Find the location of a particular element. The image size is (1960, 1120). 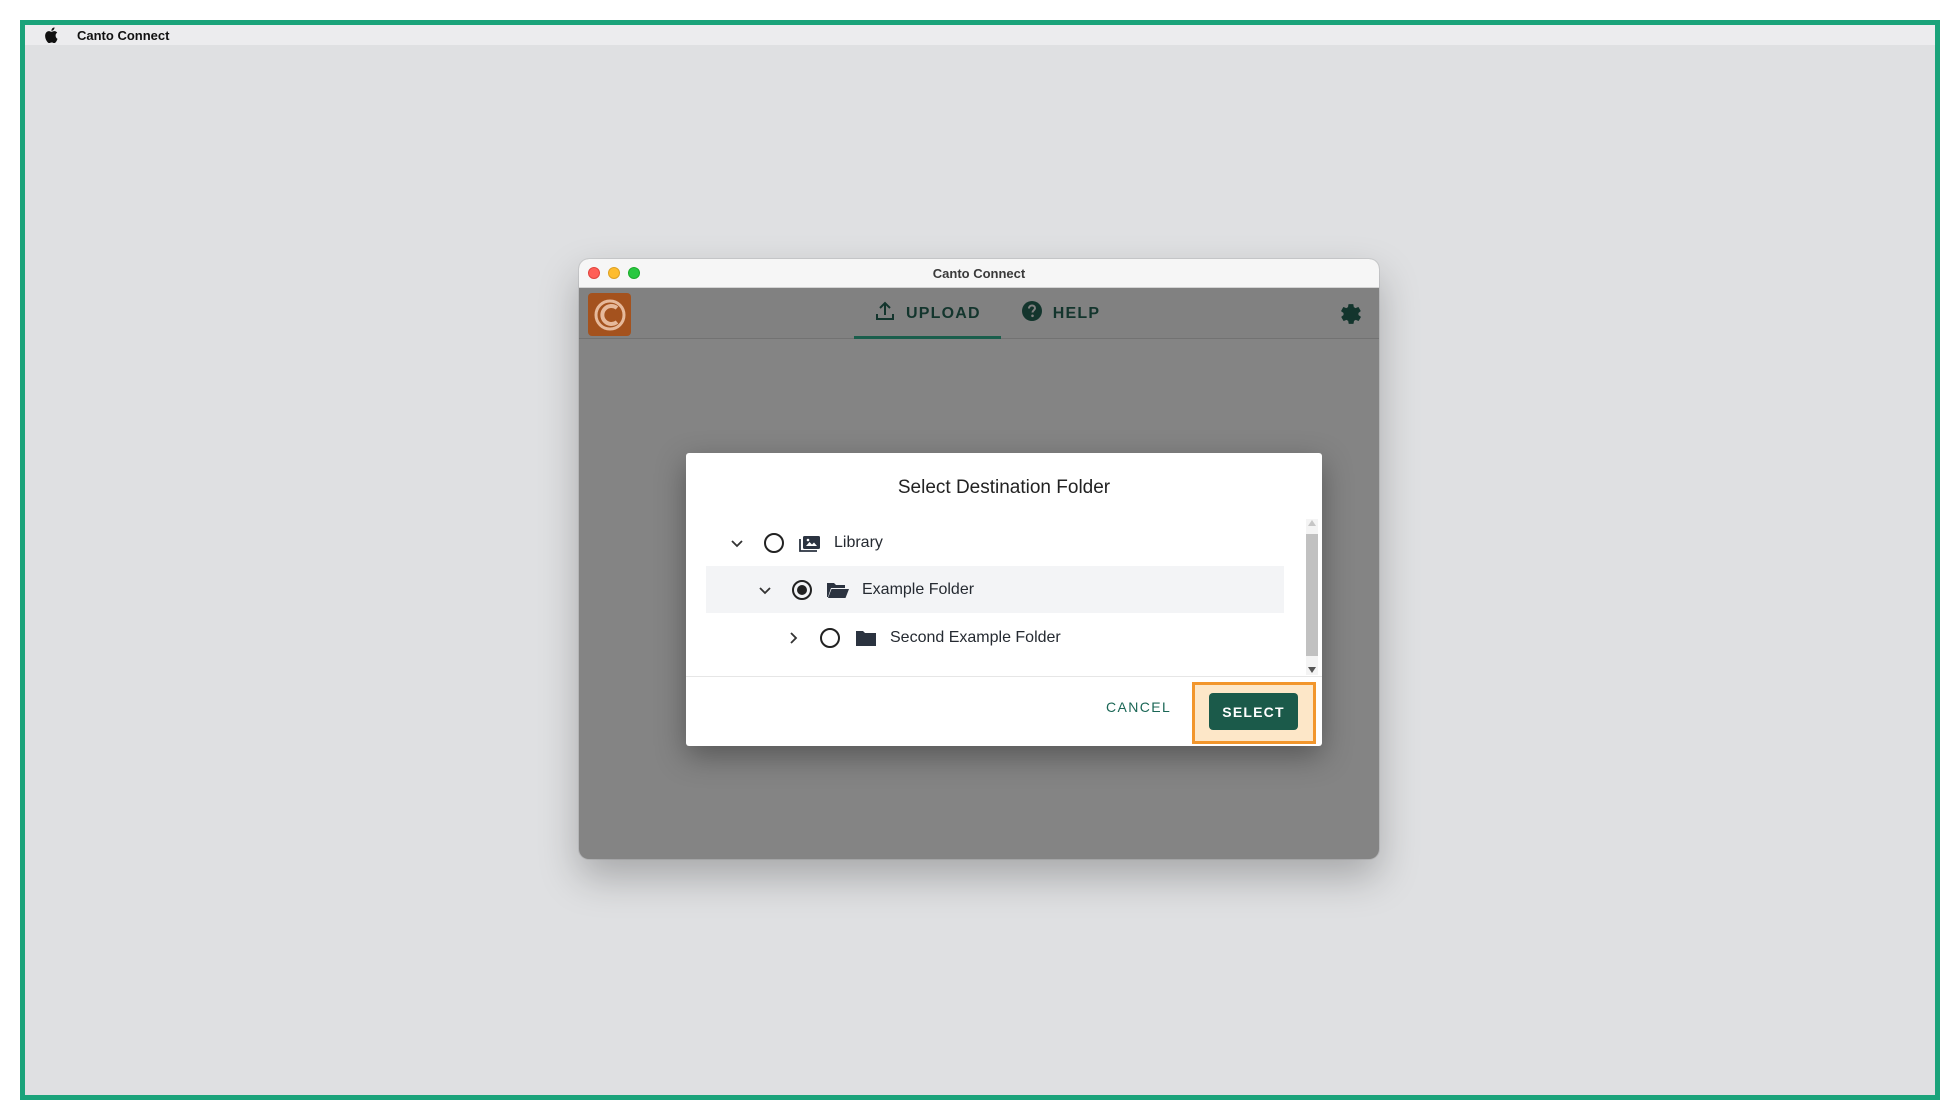

app-header: UPLOAD HELP is located at coordinates (979, 313).